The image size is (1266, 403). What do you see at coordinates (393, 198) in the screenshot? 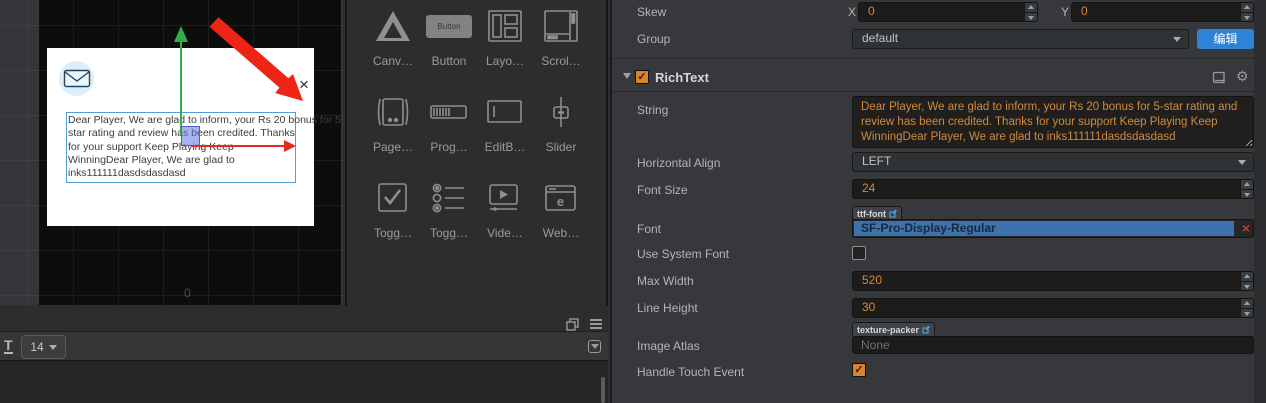
I see `toggle-icon` at bounding box center [393, 198].